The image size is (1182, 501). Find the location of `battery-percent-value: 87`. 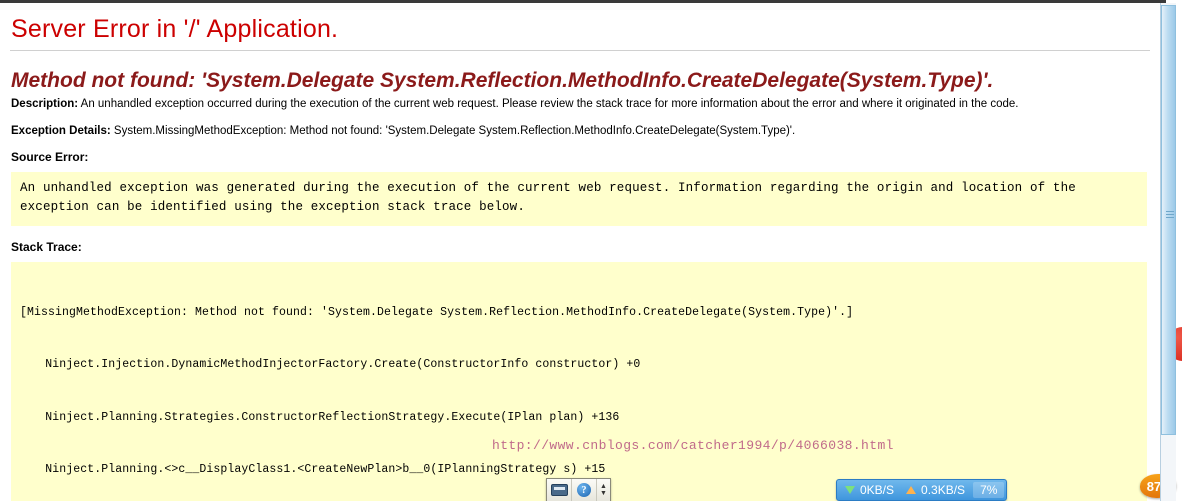

battery-percent-value: 87 is located at coordinates (1154, 486).